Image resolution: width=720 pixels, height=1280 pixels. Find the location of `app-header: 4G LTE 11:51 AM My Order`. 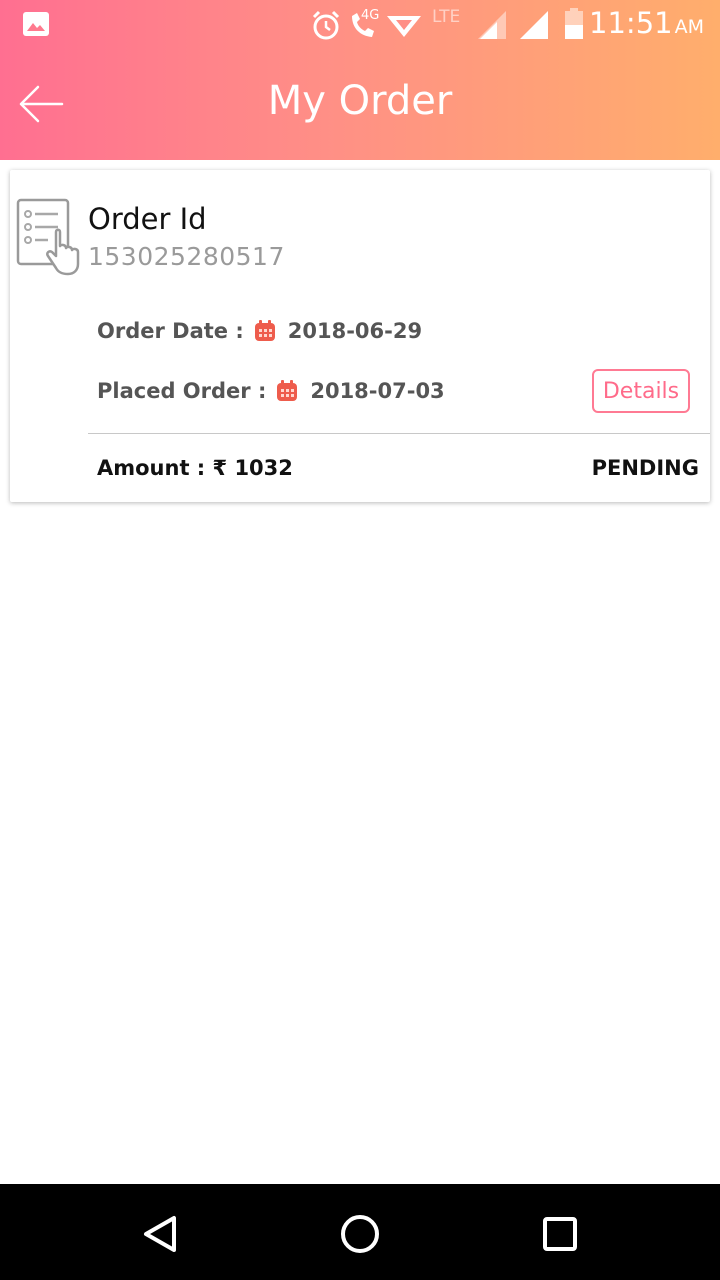

app-header: 4G LTE 11:51 AM My Order is located at coordinates (360, 80).